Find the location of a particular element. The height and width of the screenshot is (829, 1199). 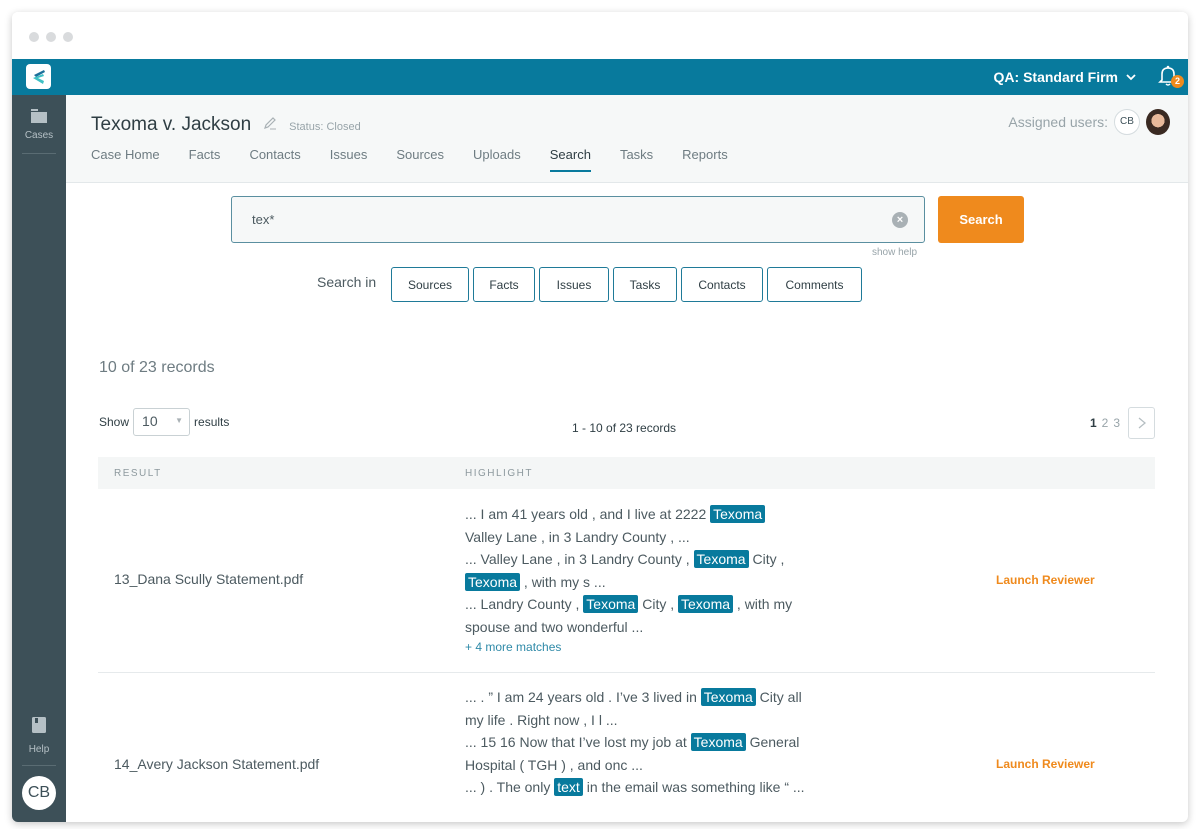

tab-reports: Reports is located at coordinates (705, 159).